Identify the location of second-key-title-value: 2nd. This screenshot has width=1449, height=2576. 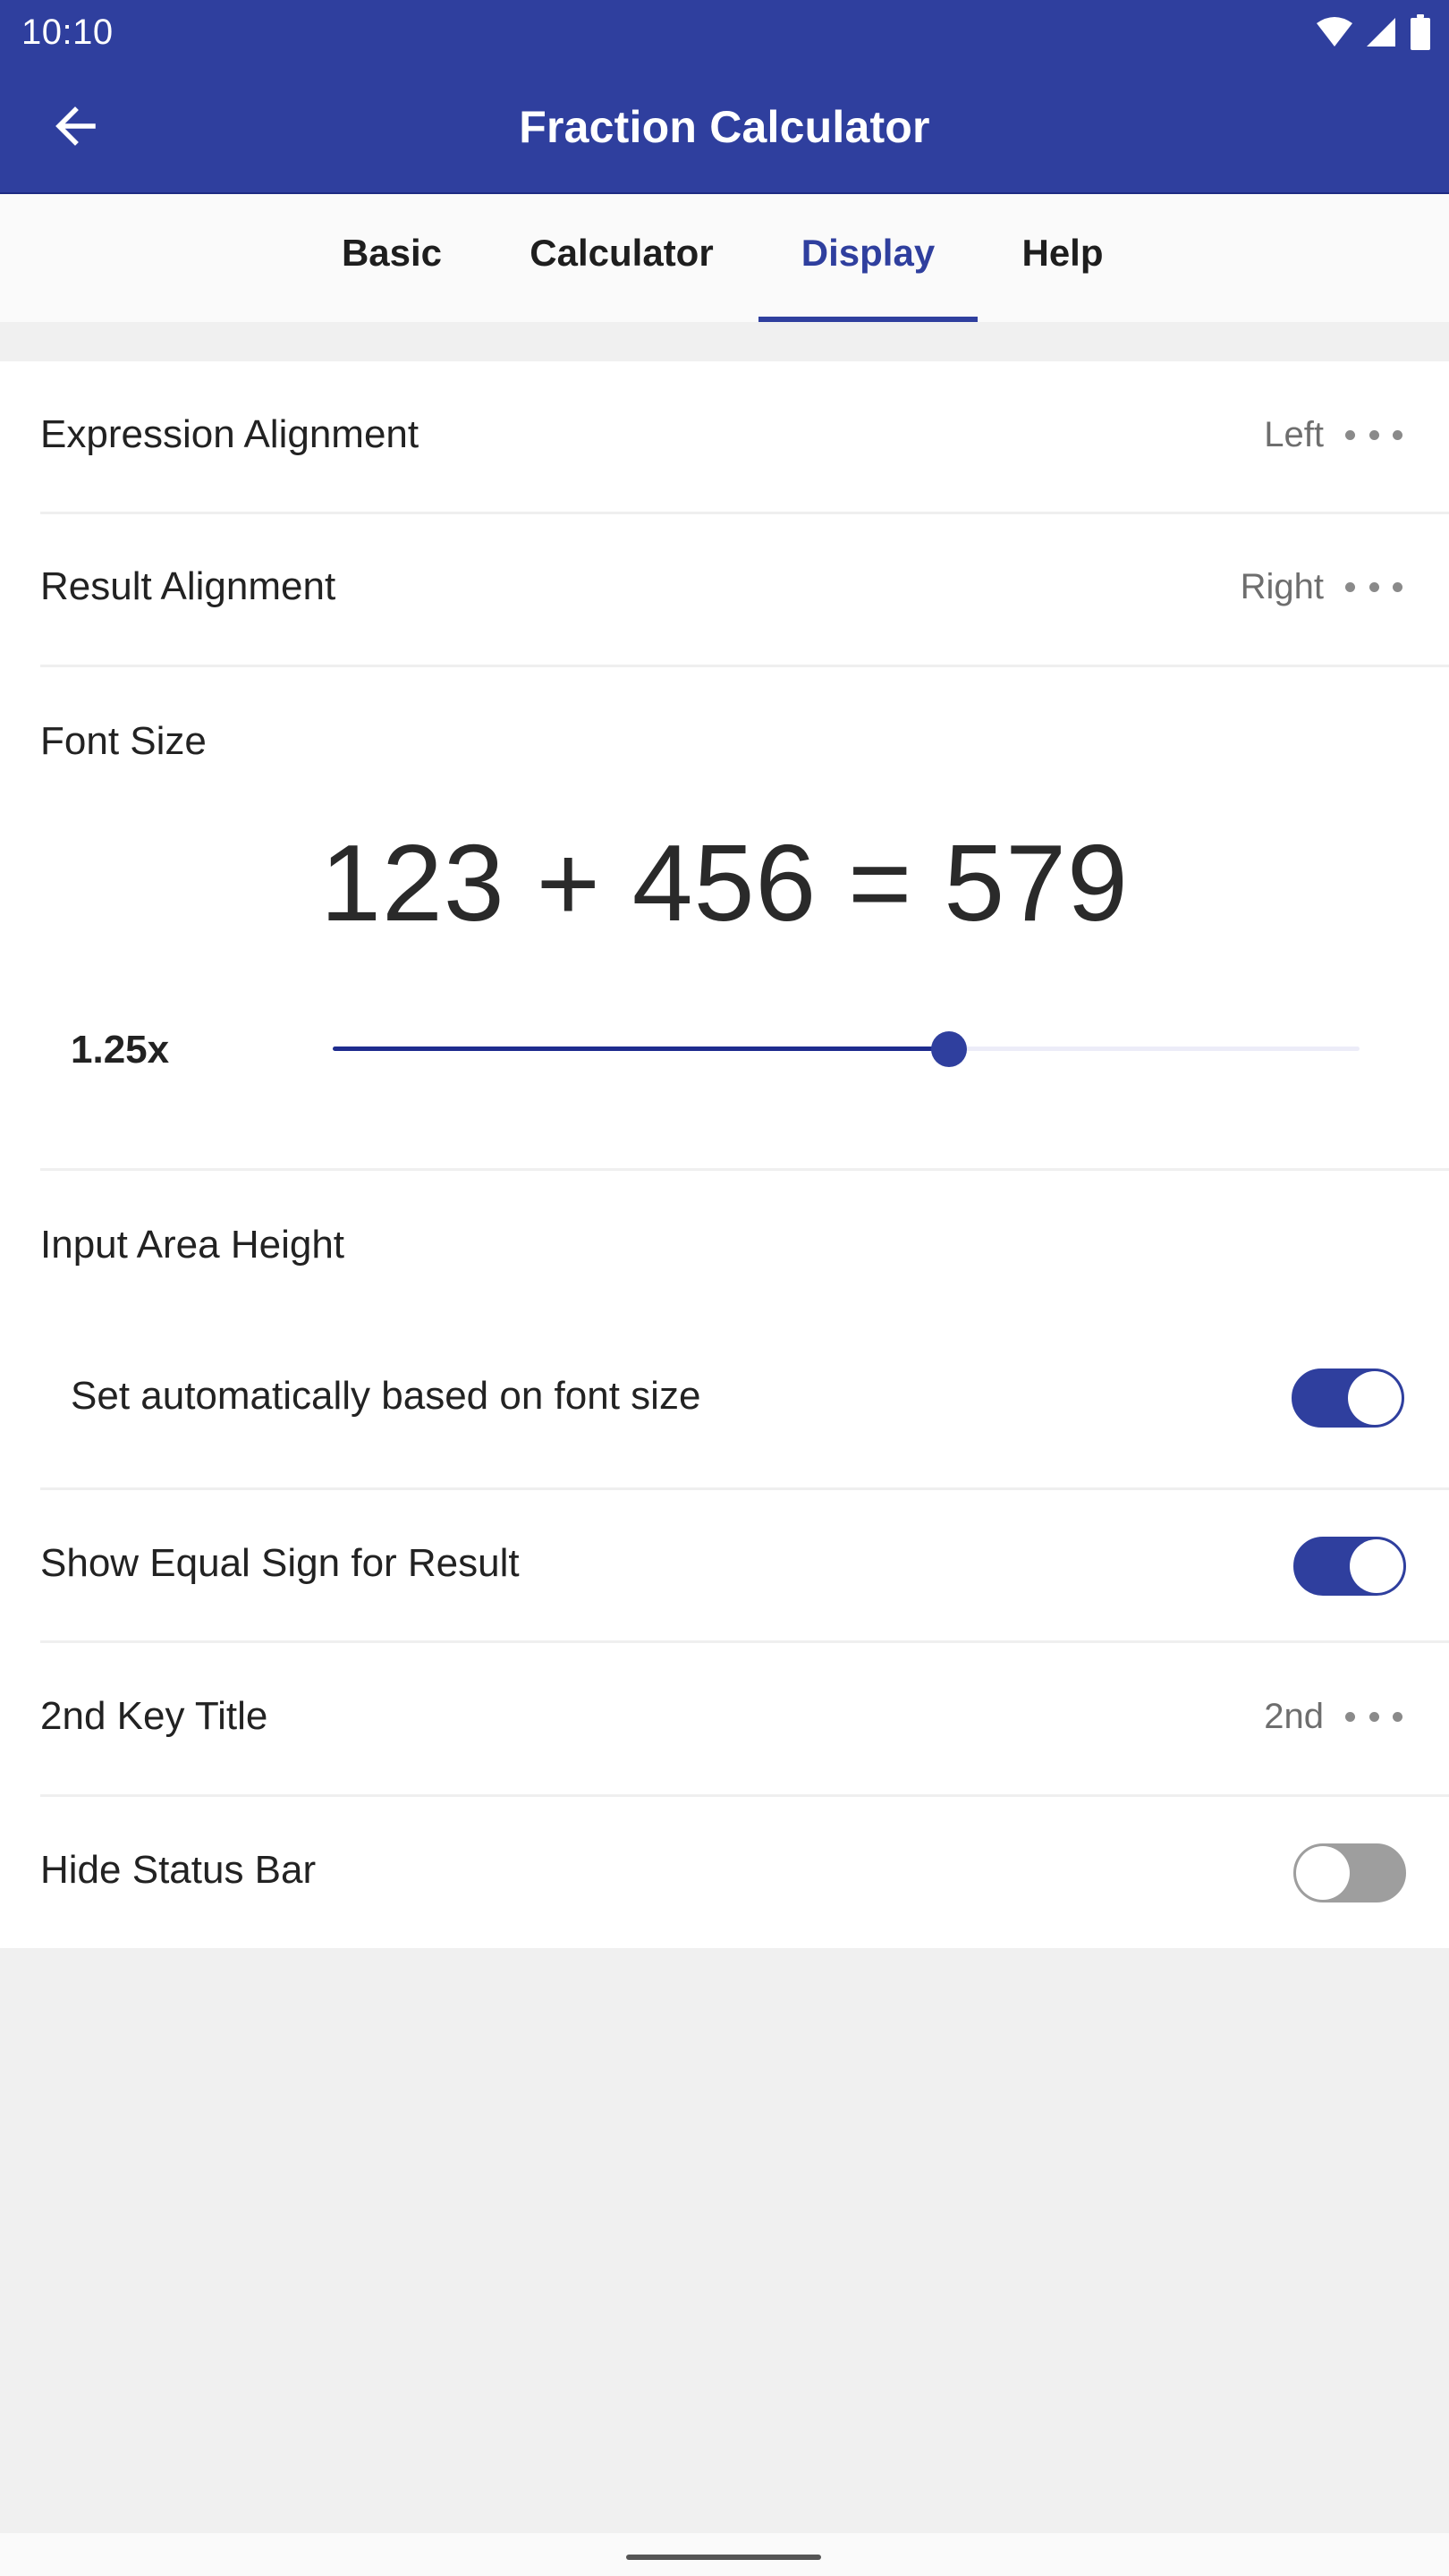
(1294, 1716).